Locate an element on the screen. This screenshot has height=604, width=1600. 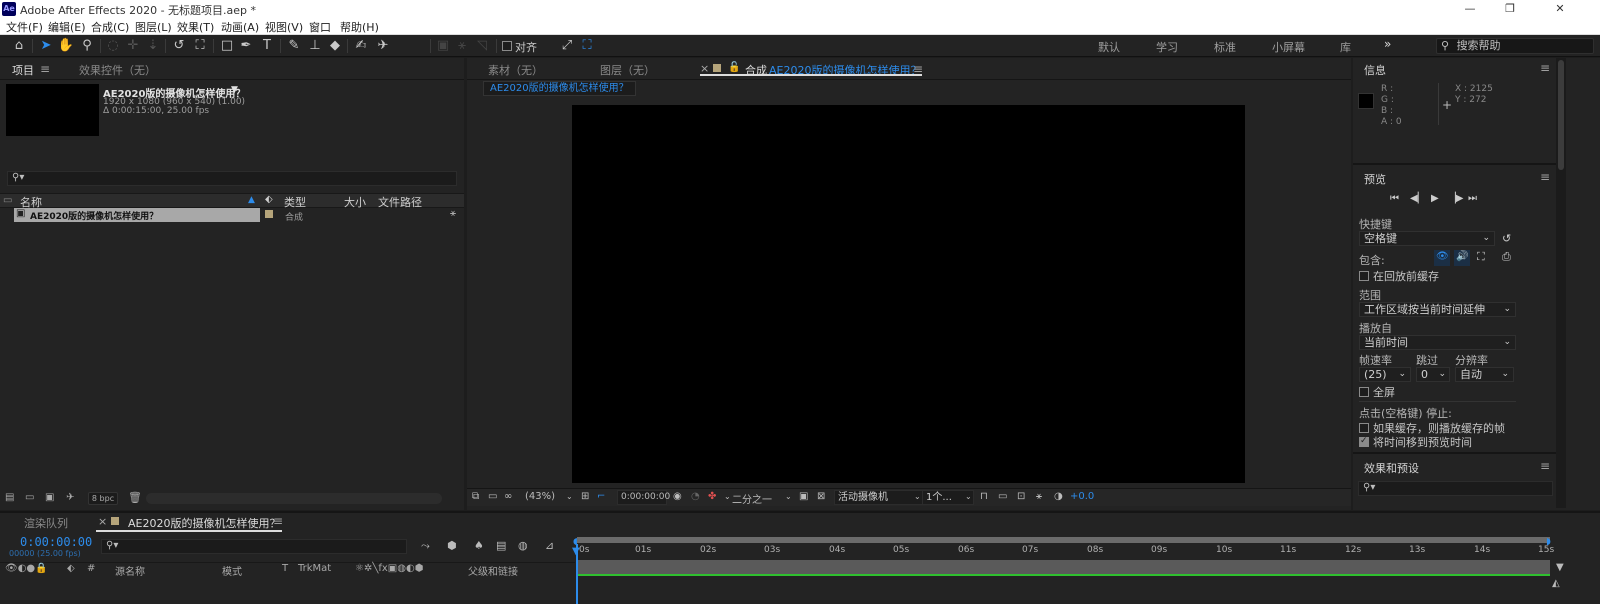
t-column: T is located at coordinates (285, 568).